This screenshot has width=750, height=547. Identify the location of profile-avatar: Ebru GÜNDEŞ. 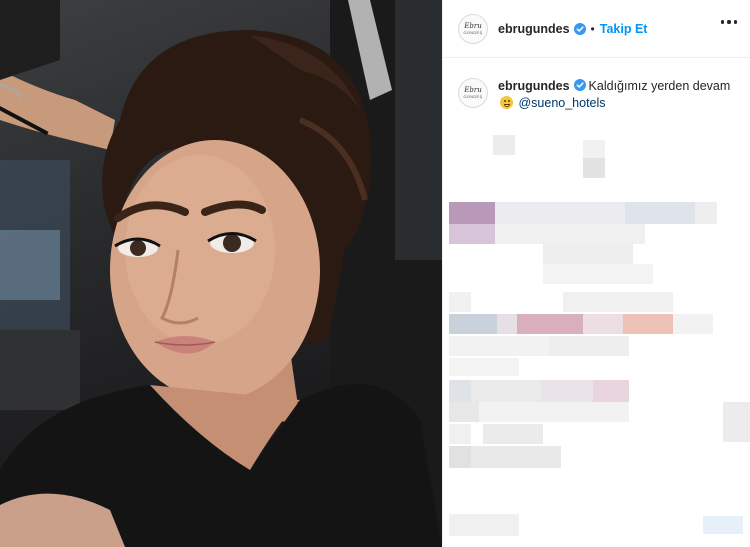
(473, 28).